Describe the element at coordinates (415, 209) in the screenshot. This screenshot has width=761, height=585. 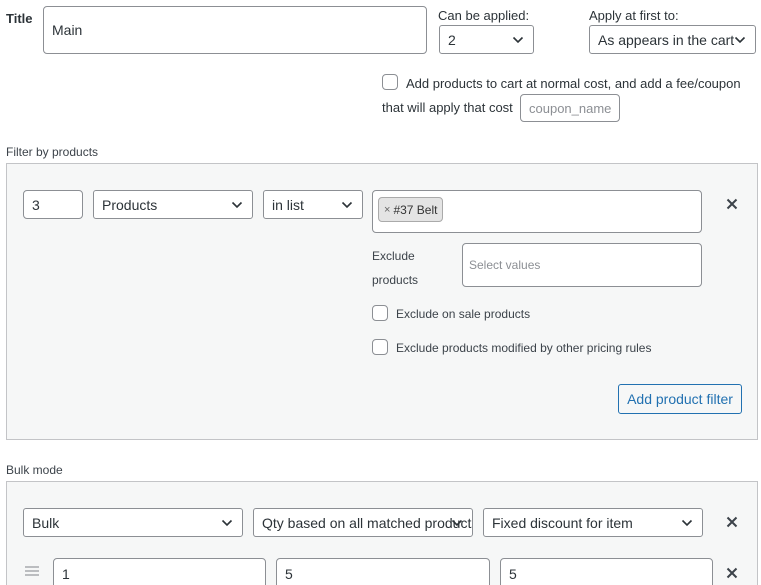
I see `tag-label: #37 Belt` at that location.